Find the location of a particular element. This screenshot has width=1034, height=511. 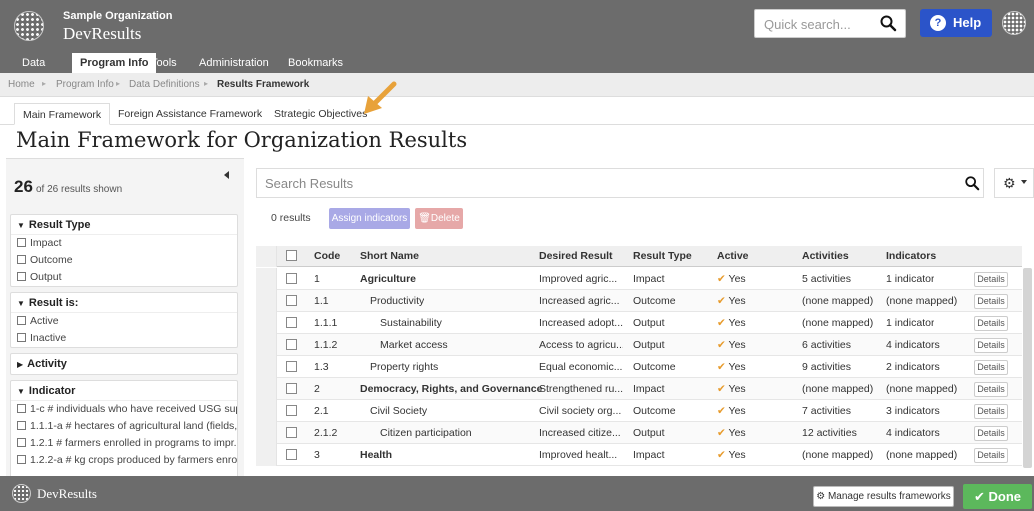

column-header-indicators: Indicators is located at coordinates (911, 256).